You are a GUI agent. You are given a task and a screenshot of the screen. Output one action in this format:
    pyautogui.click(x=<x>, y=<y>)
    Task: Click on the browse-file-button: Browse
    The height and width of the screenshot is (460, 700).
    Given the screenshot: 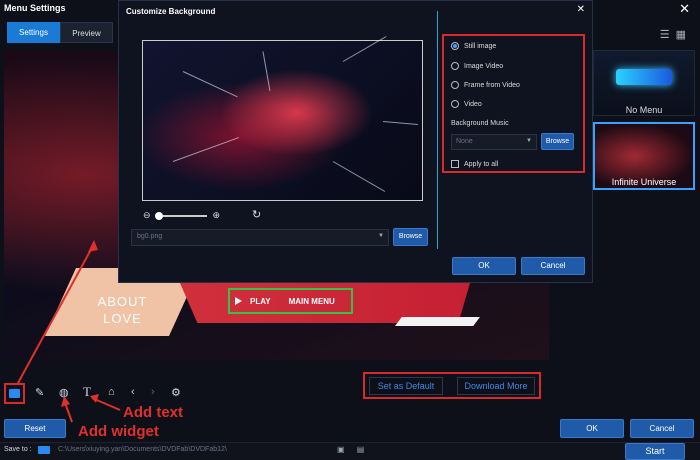 What is the action you would take?
    pyautogui.click(x=410, y=237)
    